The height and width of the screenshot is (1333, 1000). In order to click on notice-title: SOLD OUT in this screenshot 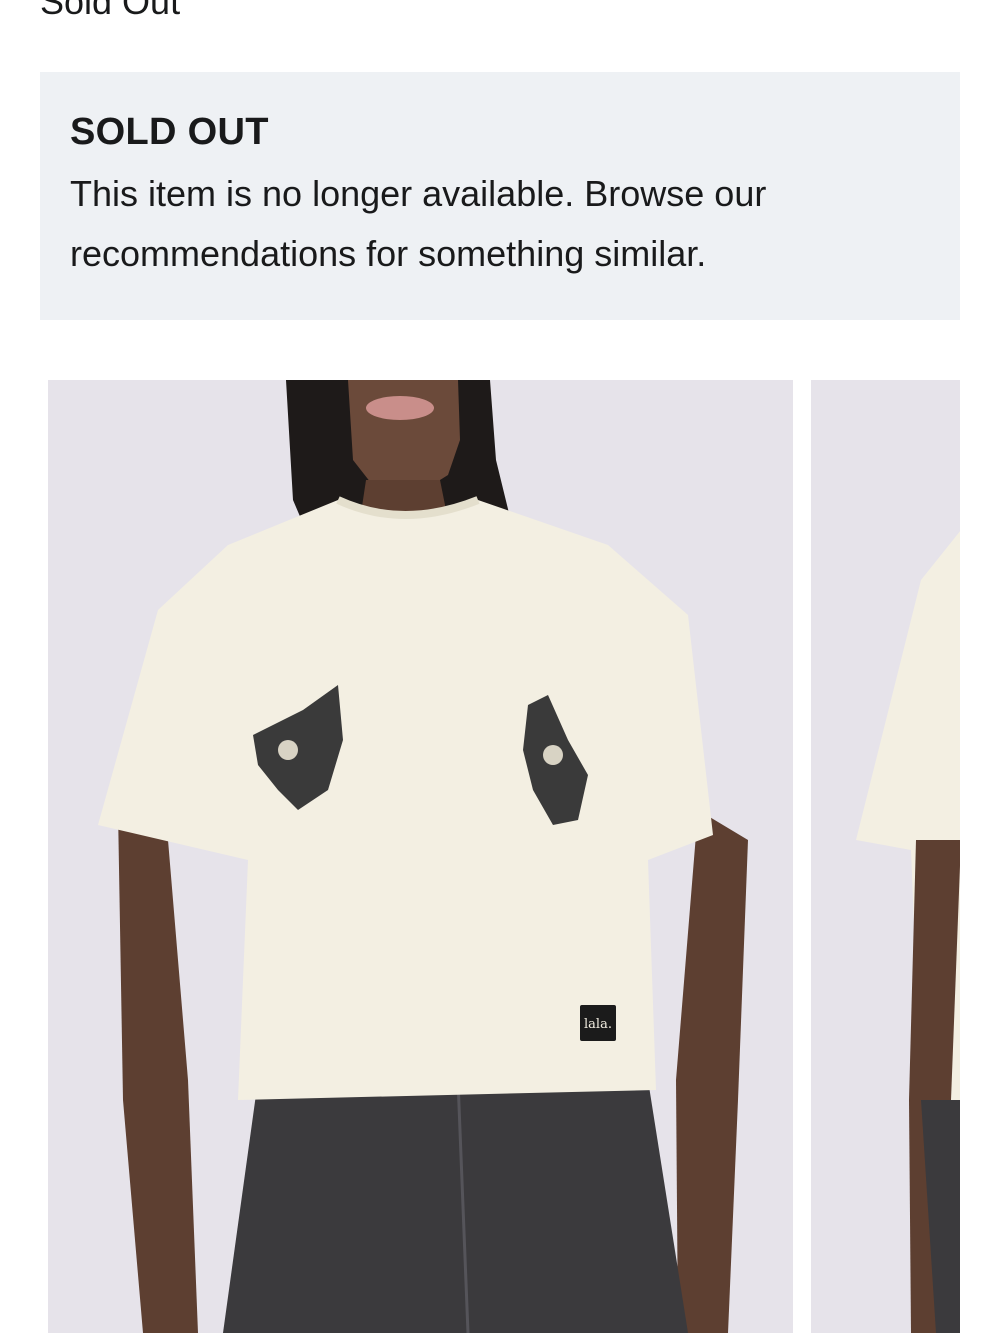, I will do `click(169, 132)`.